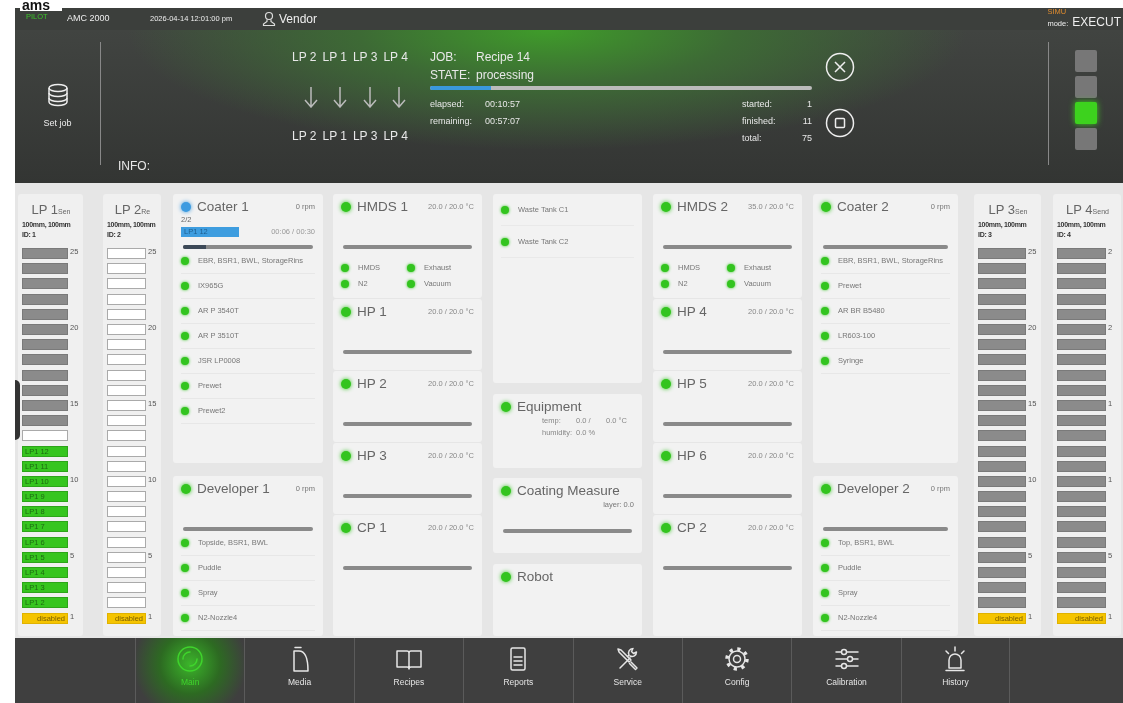 This screenshot has height=703, width=1123. Describe the element at coordinates (1096, 21) in the screenshot. I see `mode-value: EXECUT` at that location.